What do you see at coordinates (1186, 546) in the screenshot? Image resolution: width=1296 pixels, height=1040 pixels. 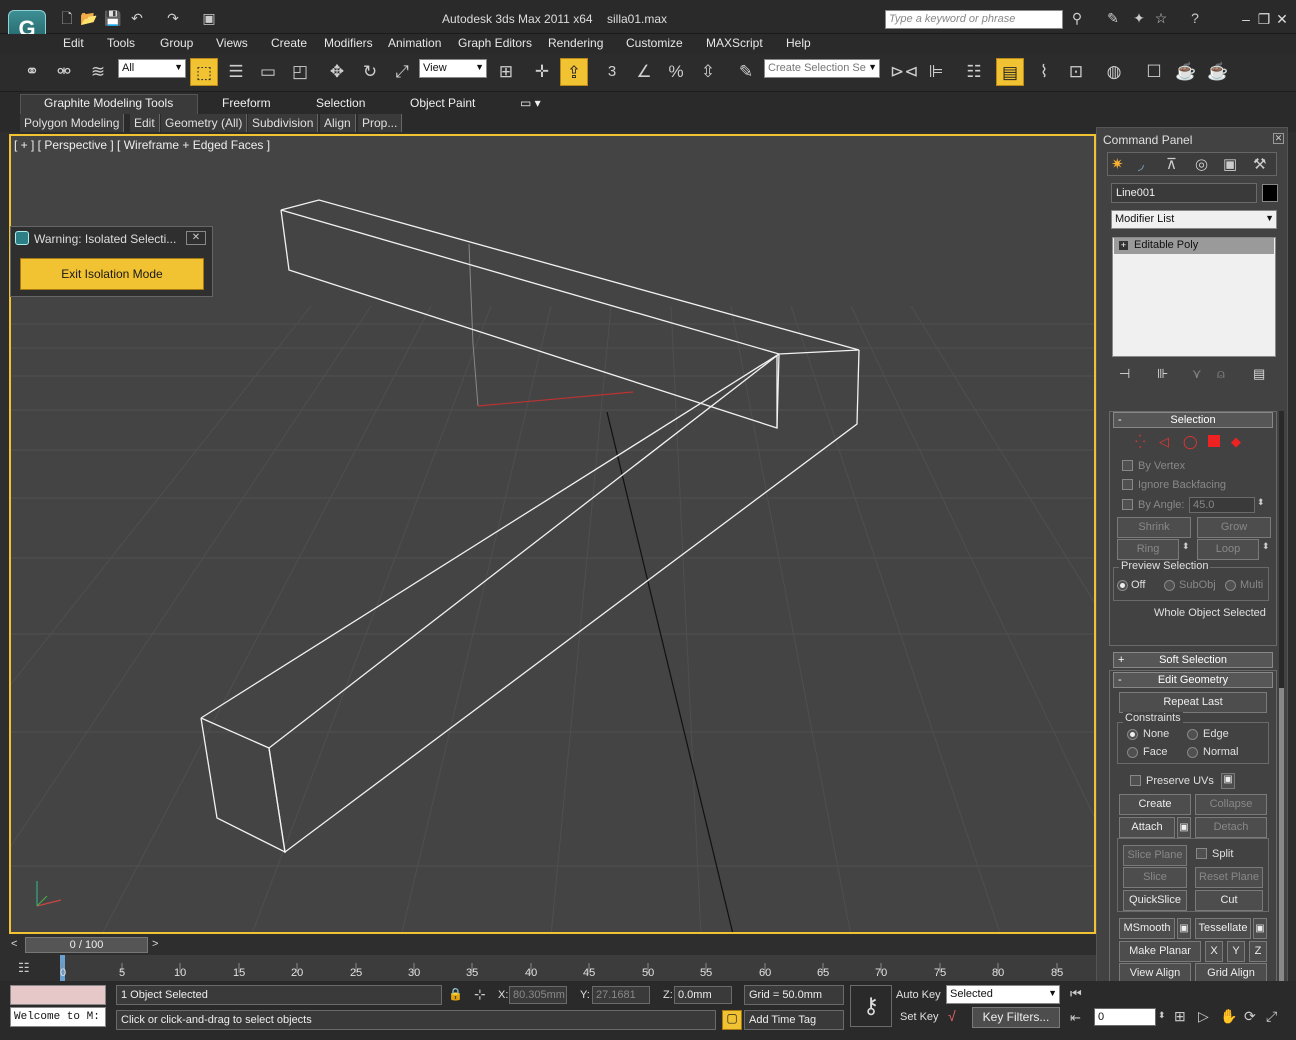 I see `ring-spinner-icon: ⬍` at bounding box center [1186, 546].